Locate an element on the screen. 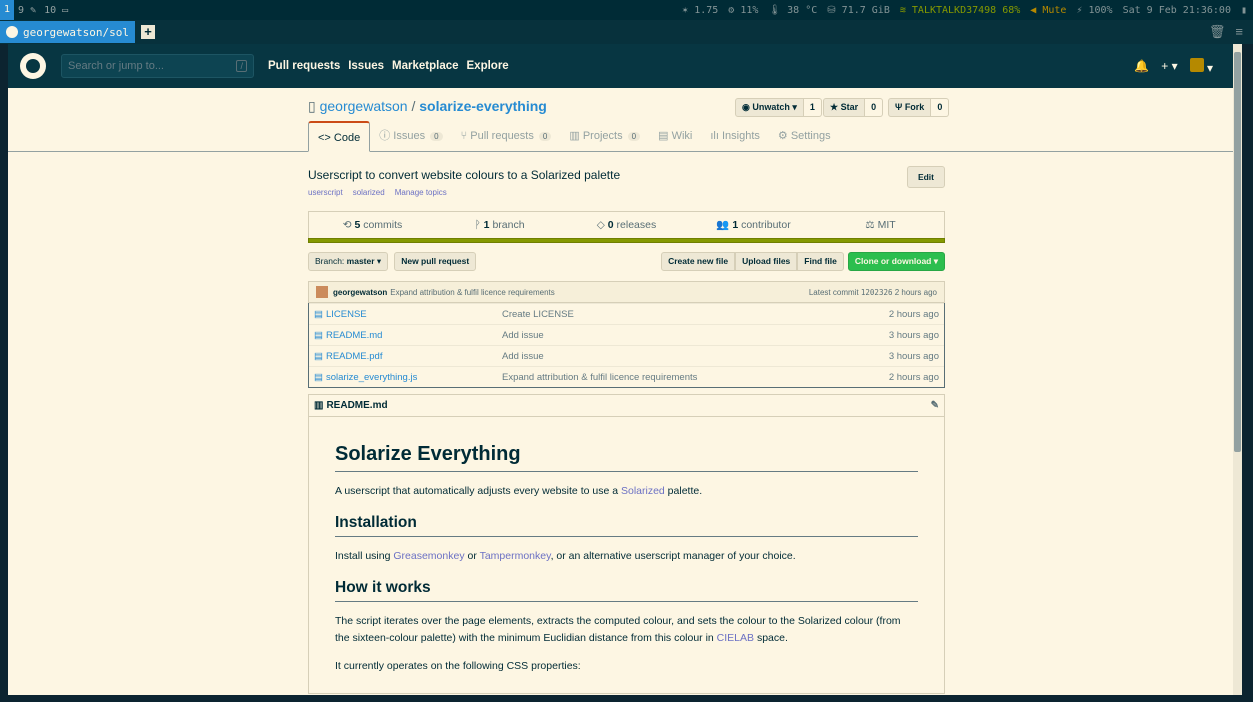 The height and width of the screenshot is (702, 1253). commit-author: georgewatson is located at coordinates (360, 292).